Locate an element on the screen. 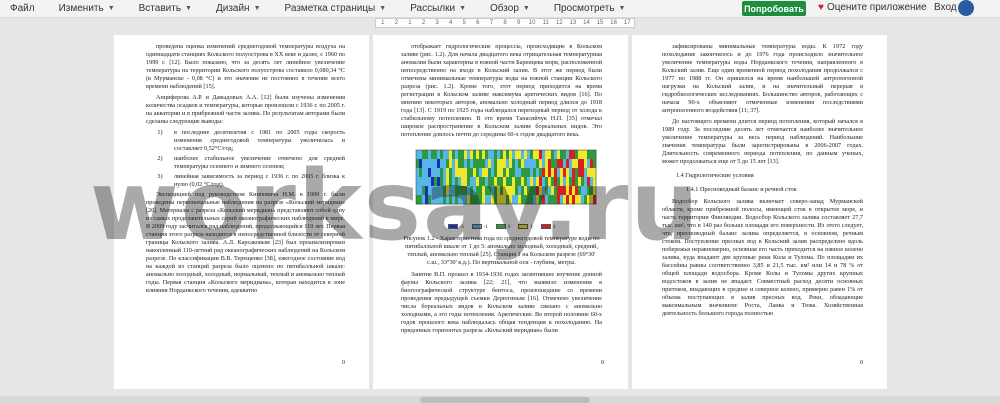 The height and width of the screenshot is (404, 1000). menu-view: Просмотреть ▼ is located at coordinates (590, 8).